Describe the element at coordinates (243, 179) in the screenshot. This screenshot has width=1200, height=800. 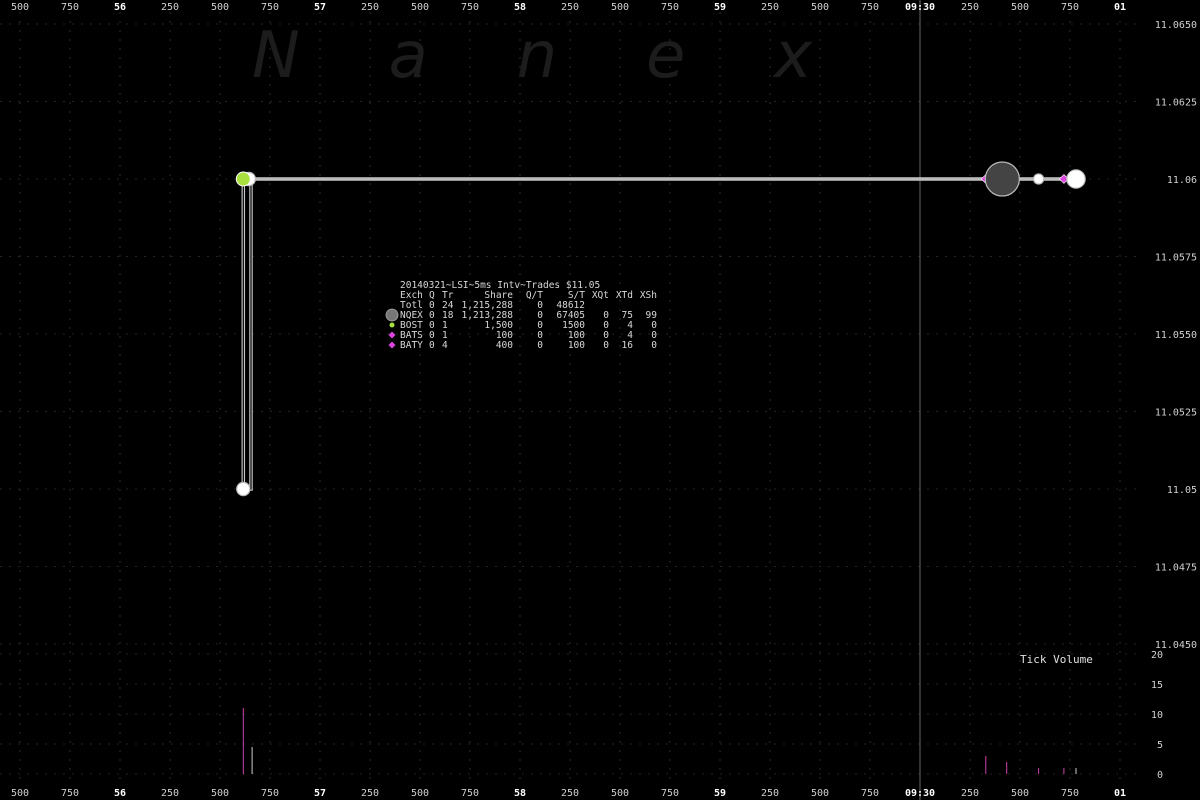
I see `trade-marker-bost` at that location.